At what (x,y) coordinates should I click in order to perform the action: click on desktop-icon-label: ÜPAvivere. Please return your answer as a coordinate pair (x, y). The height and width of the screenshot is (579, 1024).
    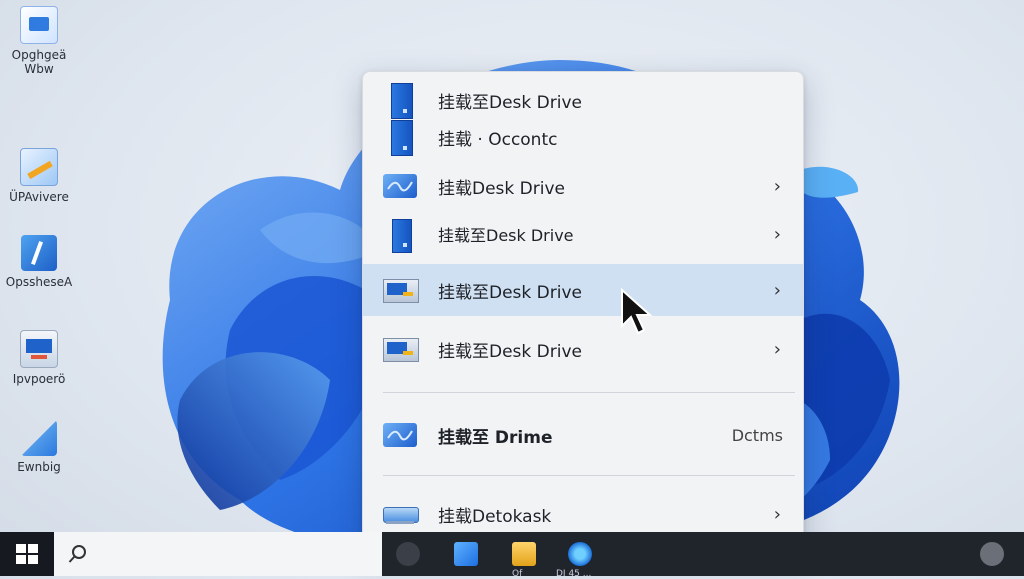
    Looking at the image, I should click on (39, 197).